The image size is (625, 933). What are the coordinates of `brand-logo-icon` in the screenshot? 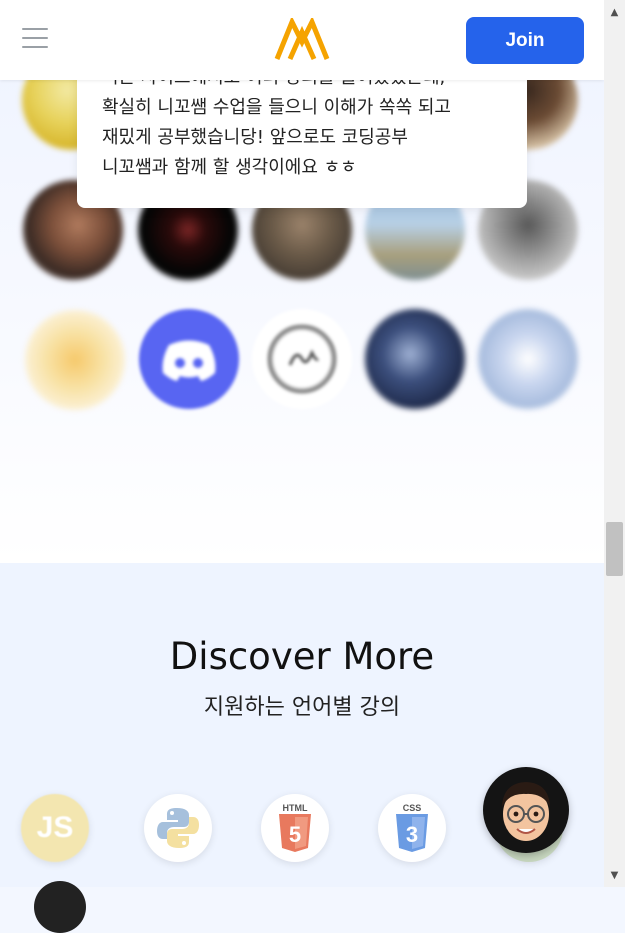 It's located at (302, 38).